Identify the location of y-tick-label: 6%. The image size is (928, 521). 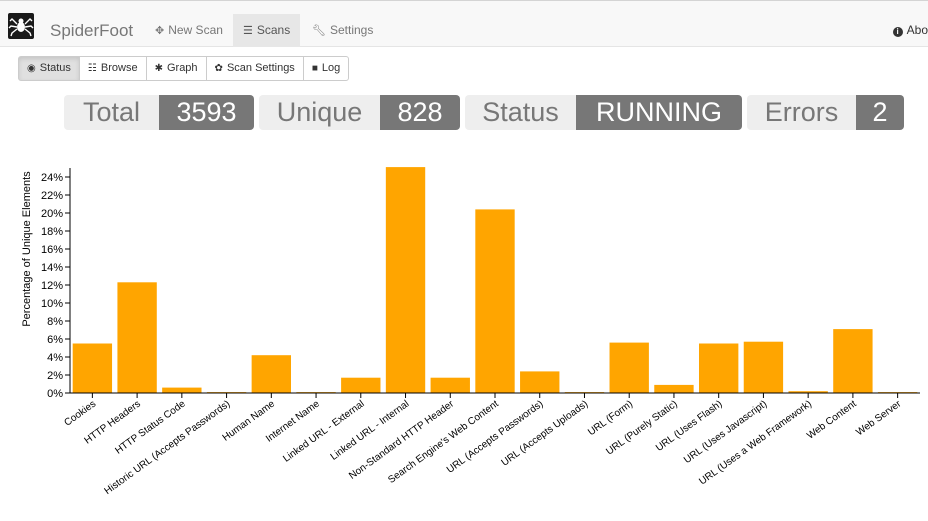
(55, 340).